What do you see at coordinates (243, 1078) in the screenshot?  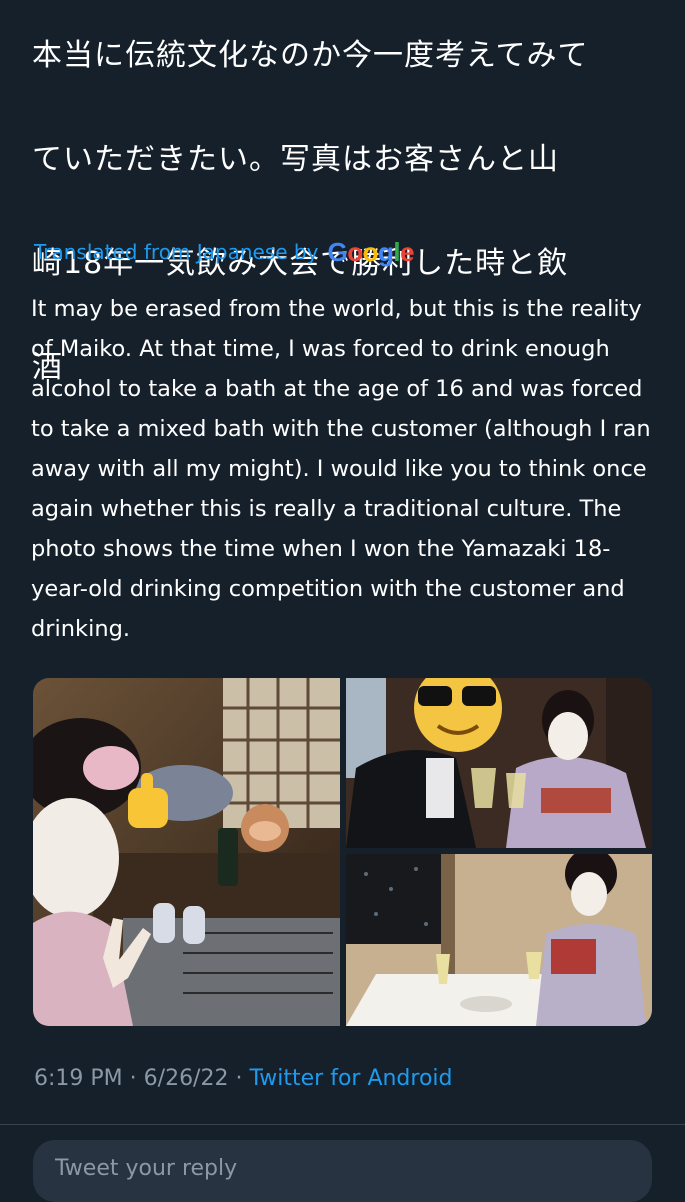 I see `tweet-meta: 6:19 PM · 6/26/22 · Twitter for Android` at bounding box center [243, 1078].